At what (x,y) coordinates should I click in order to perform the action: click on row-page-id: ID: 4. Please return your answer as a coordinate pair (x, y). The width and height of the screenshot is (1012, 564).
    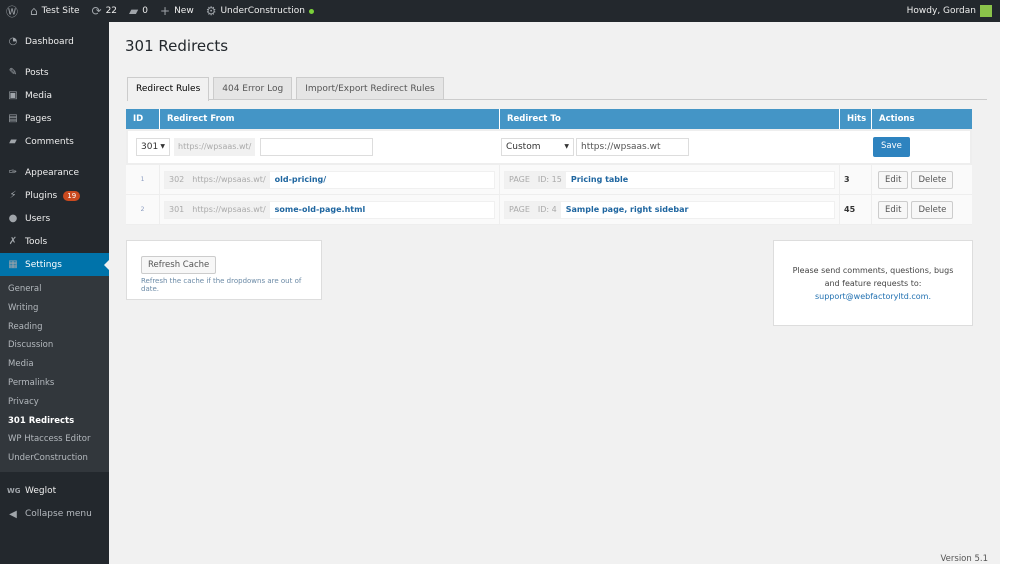
    Looking at the image, I should click on (547, 209).